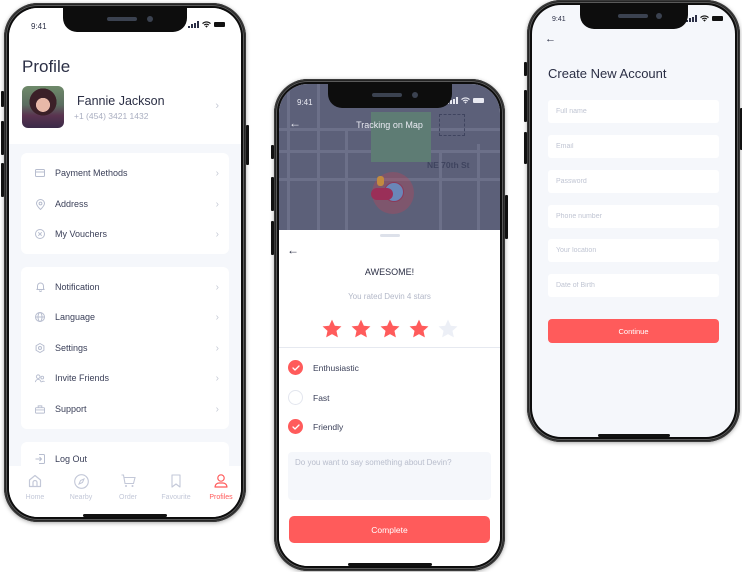  What do you see at coordinates (633, 181) in the screenshot?
I see `password-field` at bounding box center [633, 181].